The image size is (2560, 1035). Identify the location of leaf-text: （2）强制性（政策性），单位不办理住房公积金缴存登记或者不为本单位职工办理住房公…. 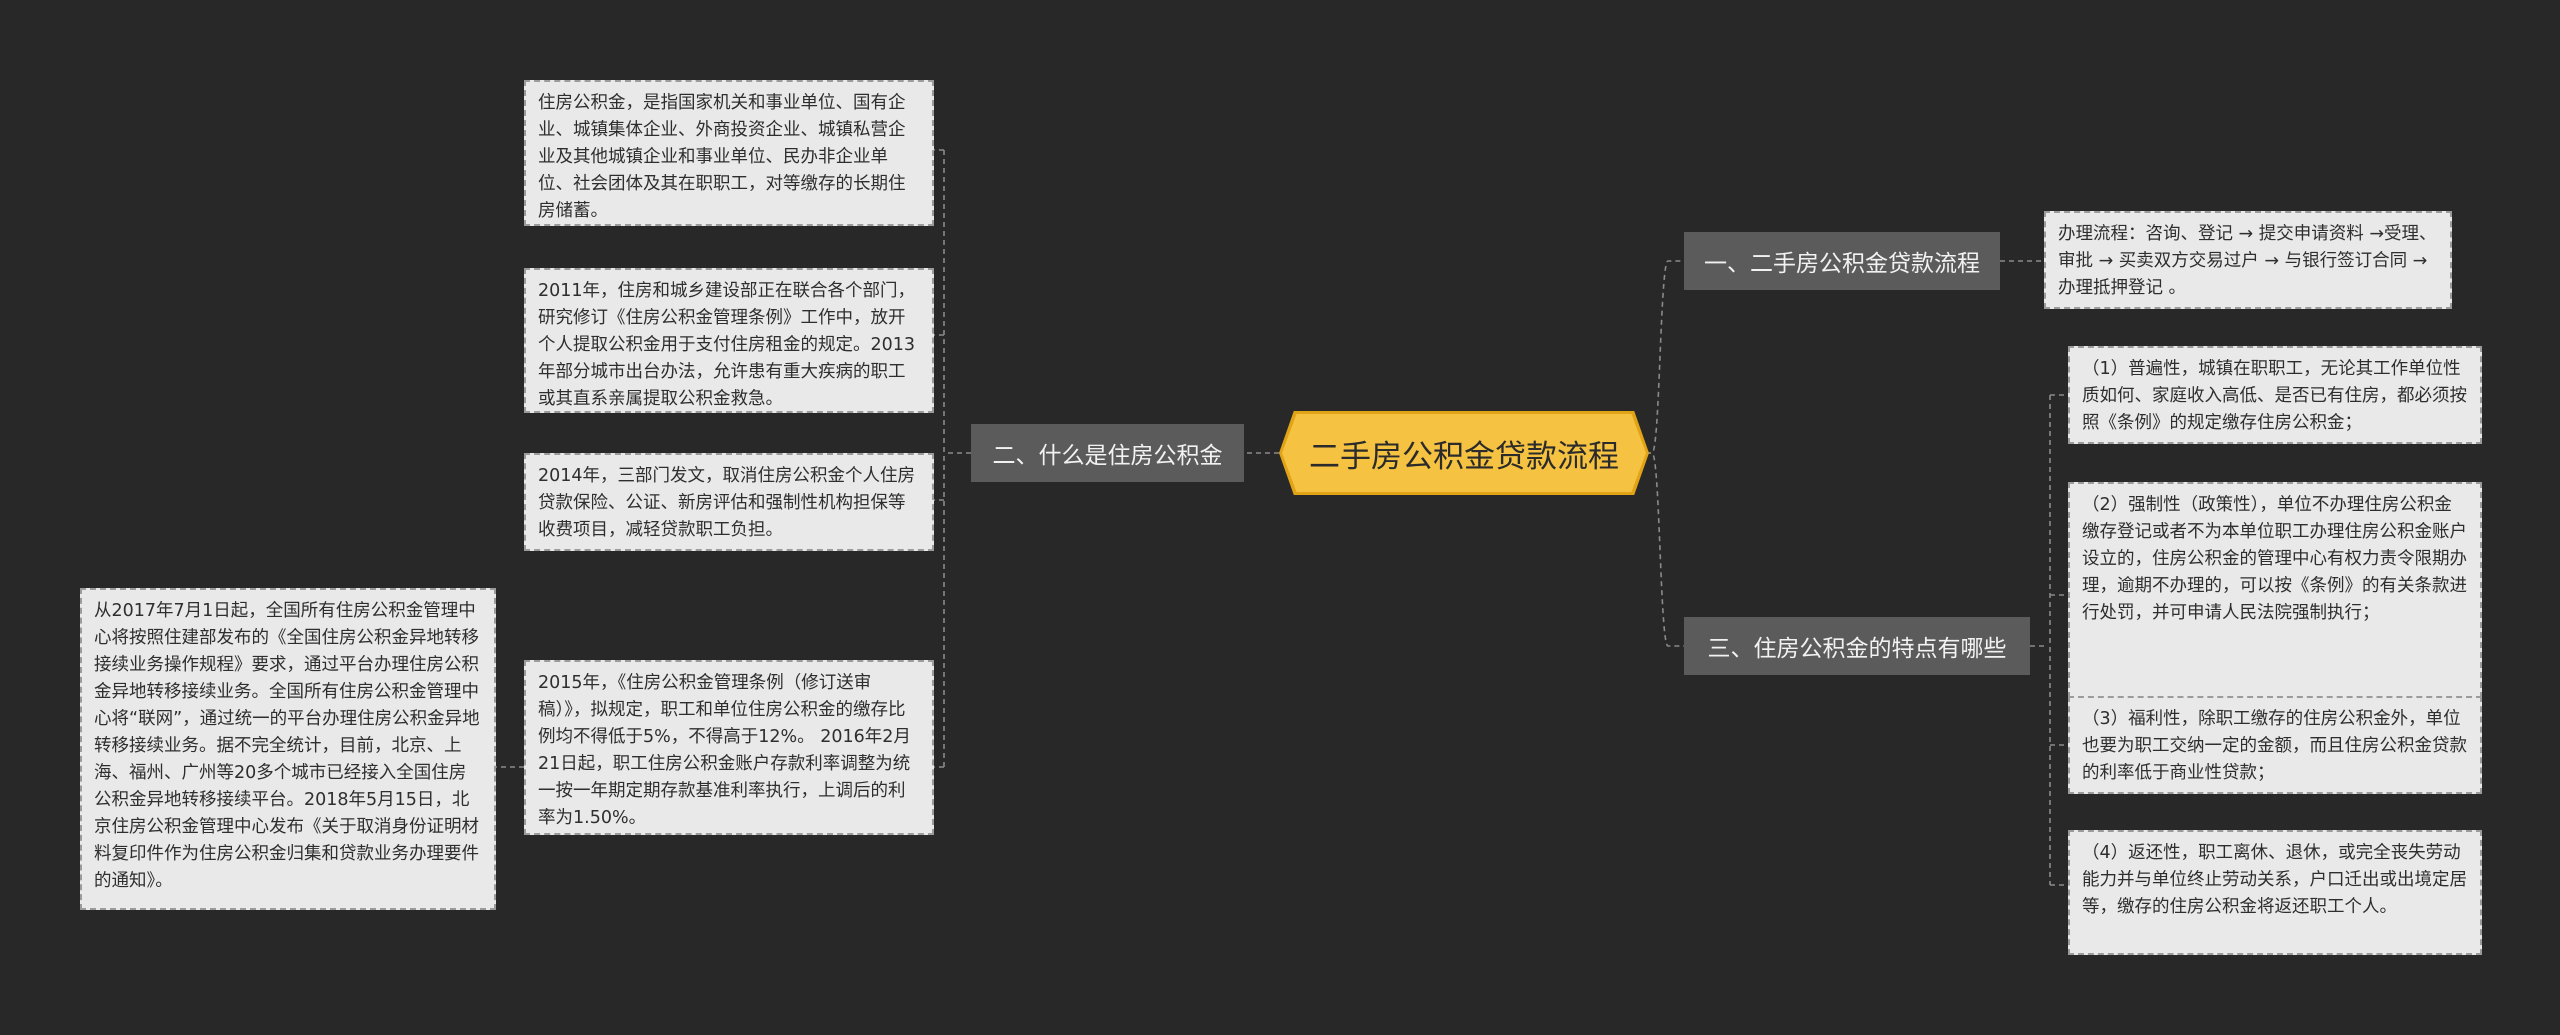
(2274, 559).